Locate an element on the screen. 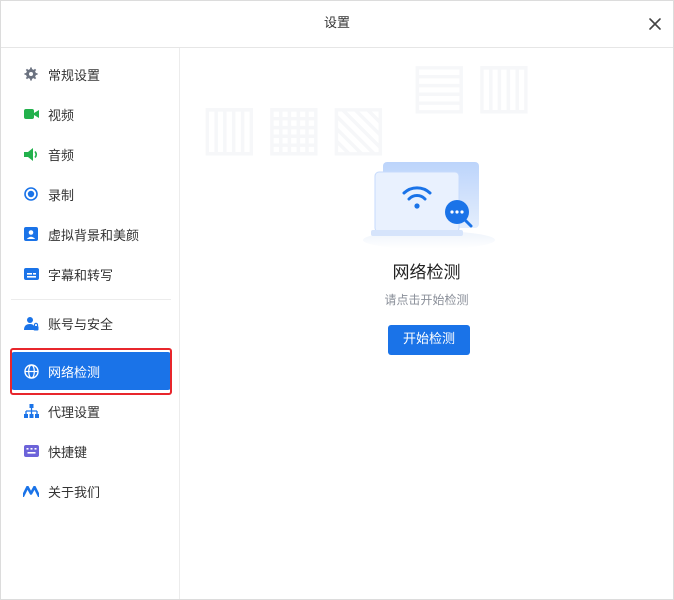 Image resolution: width=674 pixels, height=600 pixels. sidebar-item-label: 常规设置 is located at coordinates (74, 76).